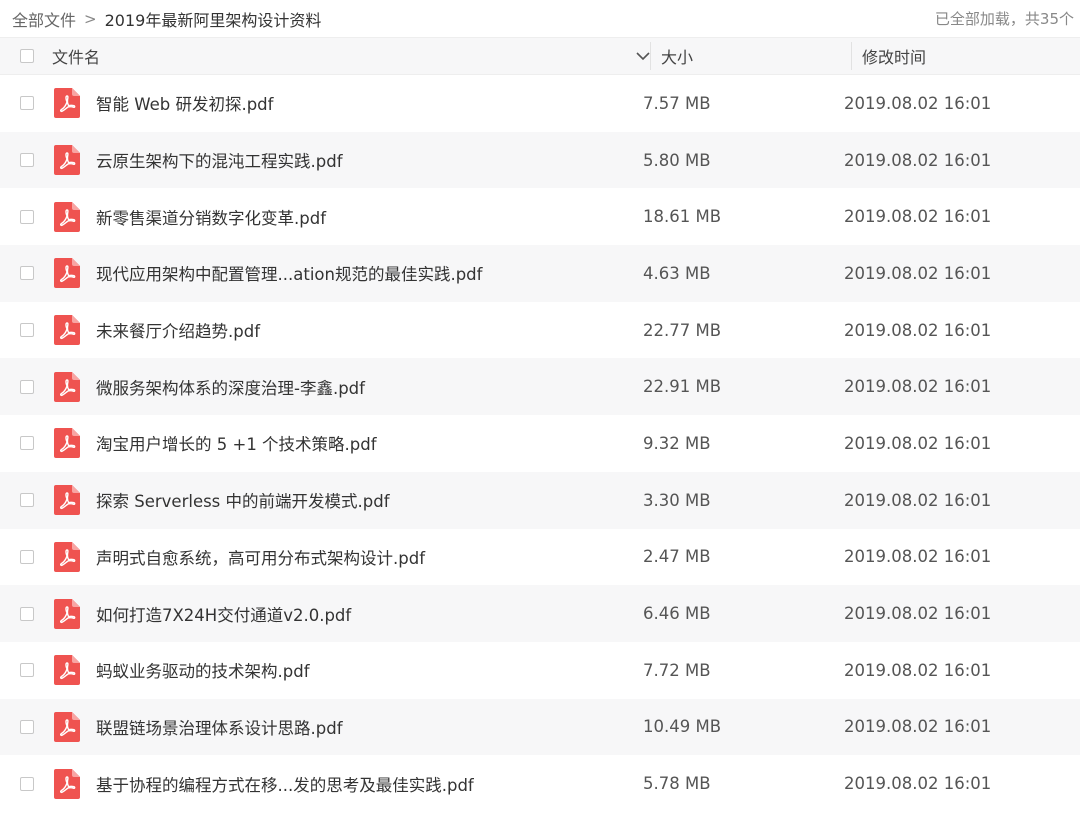  What do you see at coordinates (369, 557) in the screenshot?
I see `file-name: 声明式自愈系统，高可用分布式架构设计.pdf` at bounding box center [369, 557].